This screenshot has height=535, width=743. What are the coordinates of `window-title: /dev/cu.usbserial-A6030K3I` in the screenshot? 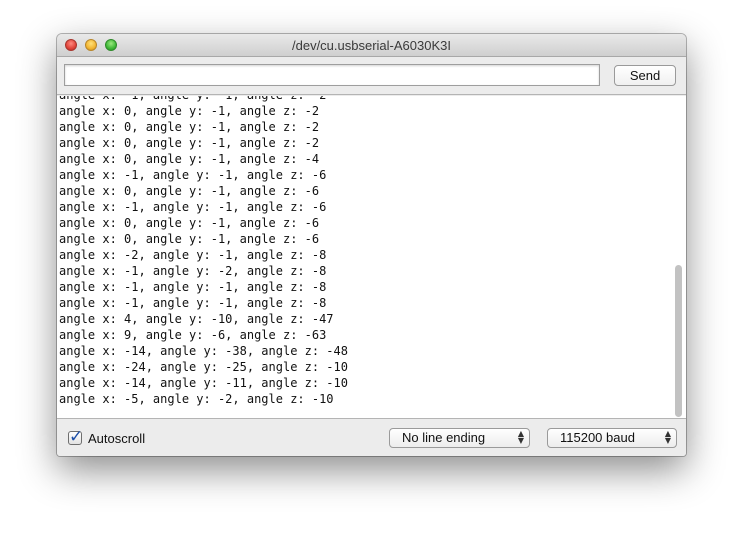 It's located at (371, 45).